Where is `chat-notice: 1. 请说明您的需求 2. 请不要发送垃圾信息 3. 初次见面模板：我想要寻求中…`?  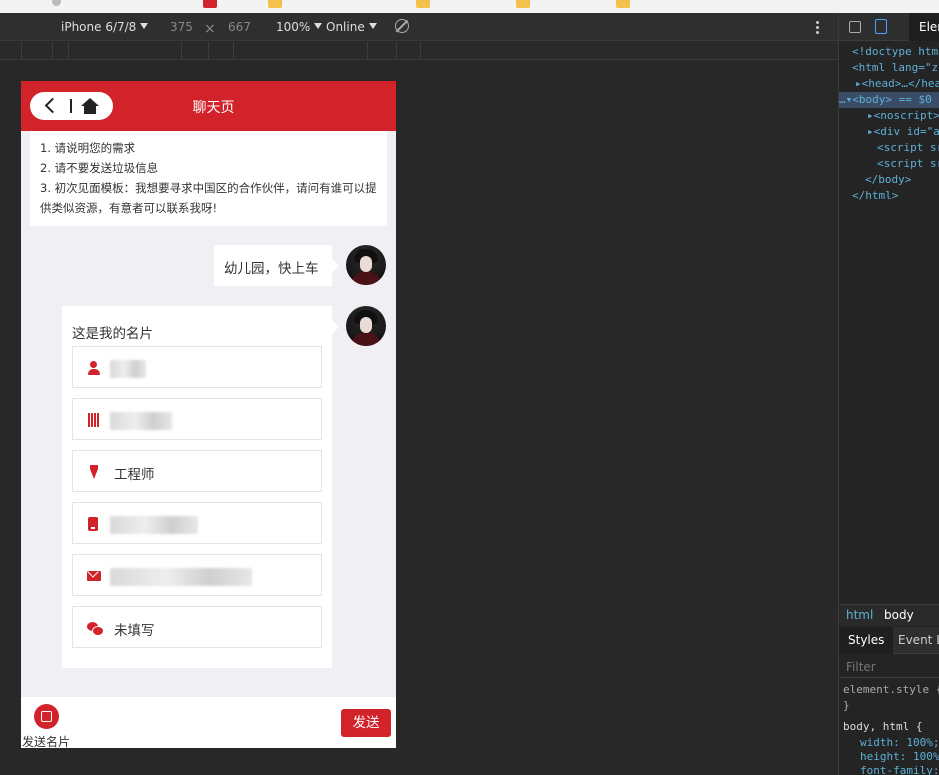
chat-notice: 1. 请说明您的需求 2. 请不要发送垃圾信息 3. 初次见面模板：我想要寻求中… is located at coordinates (208, 178).